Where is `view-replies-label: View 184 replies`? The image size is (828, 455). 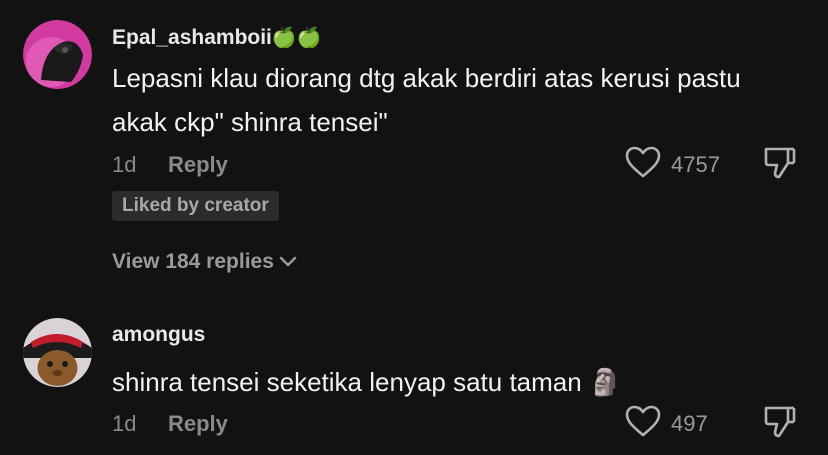 view-replies-label: View 184 replies is located at coordinates (193, 261).